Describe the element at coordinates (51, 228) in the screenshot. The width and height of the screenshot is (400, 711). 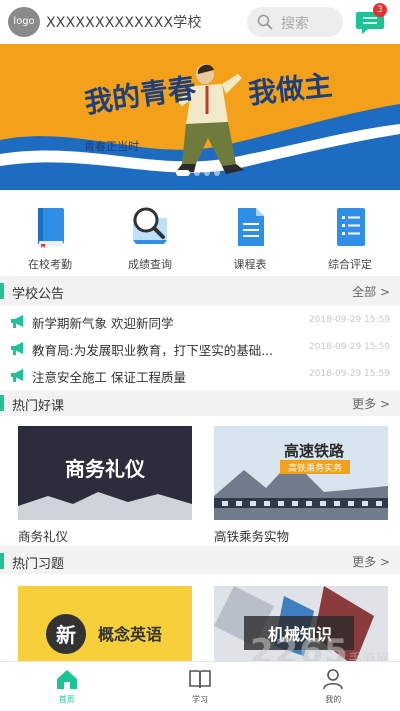
I see `book-icon` at that location.